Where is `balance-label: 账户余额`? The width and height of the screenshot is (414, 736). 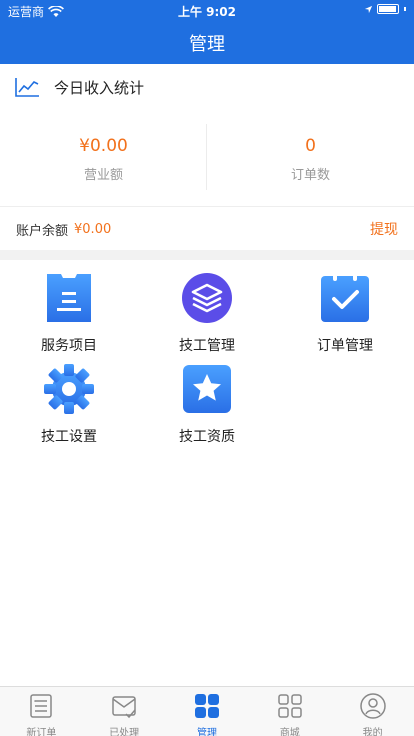 balance-label: 账户余额 is located at coordinates (42, 231).